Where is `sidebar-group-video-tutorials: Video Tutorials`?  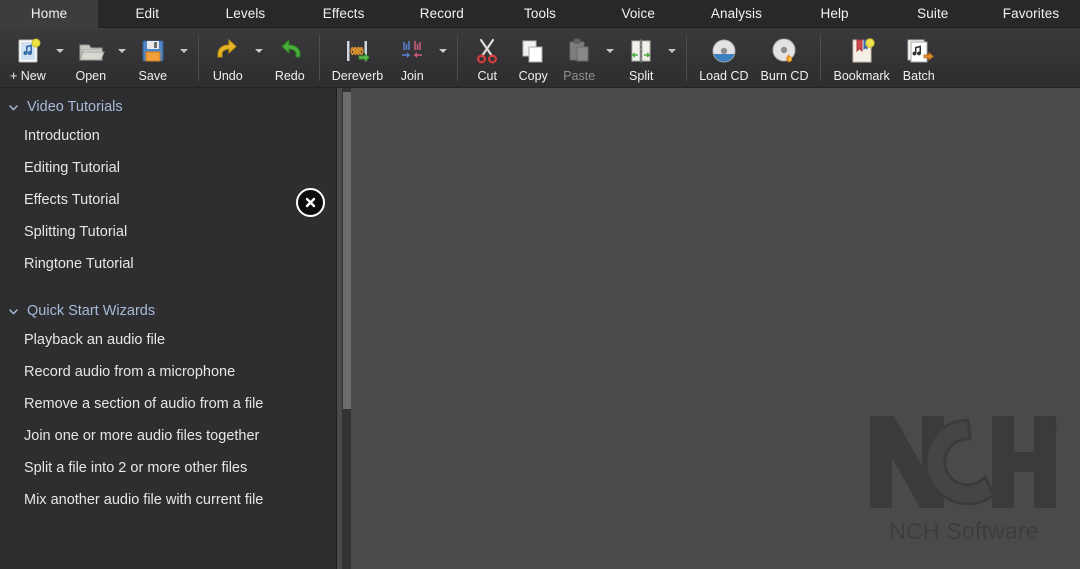
sidebar-group-video-tutorials: Video Tutorials is located at coordinates (168, 107).